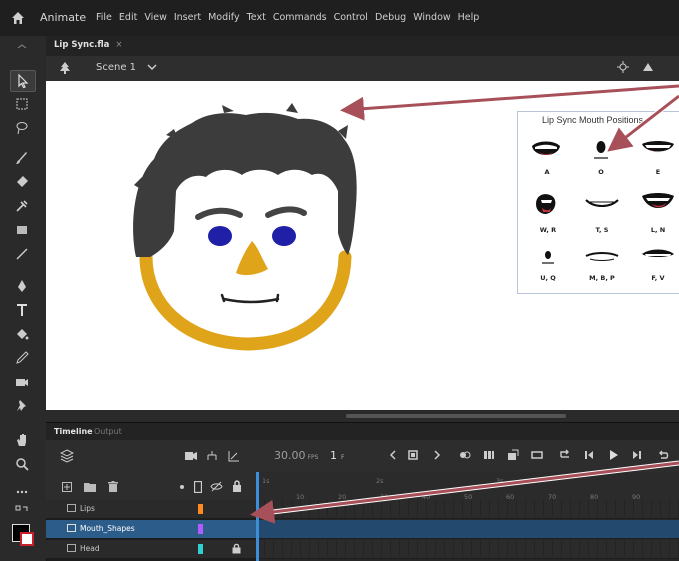 This screenshot has width=679, height=561. Describe the element at coordinates (22, 334) in the screenshot. I see `paint-bucket-tool-icon` at that location.